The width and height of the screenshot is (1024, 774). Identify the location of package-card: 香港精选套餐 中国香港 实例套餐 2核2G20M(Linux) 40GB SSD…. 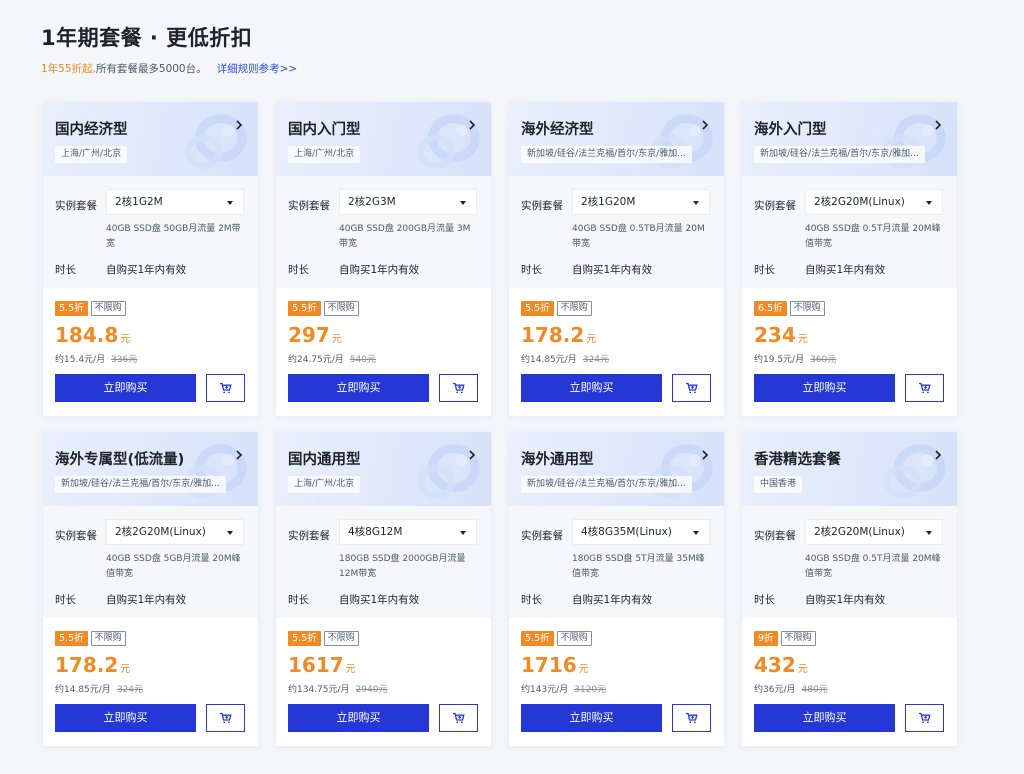
(849, 589).